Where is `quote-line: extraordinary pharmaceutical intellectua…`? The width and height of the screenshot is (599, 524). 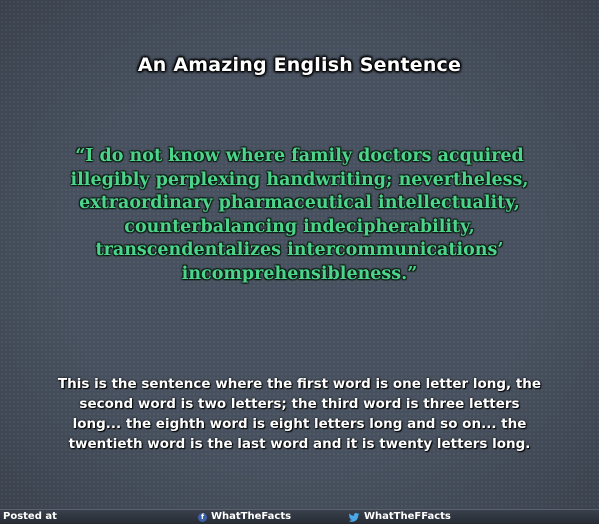
quote-line: extraordinary pharmaceutical intellectua… is located at coordinates (299, 203).